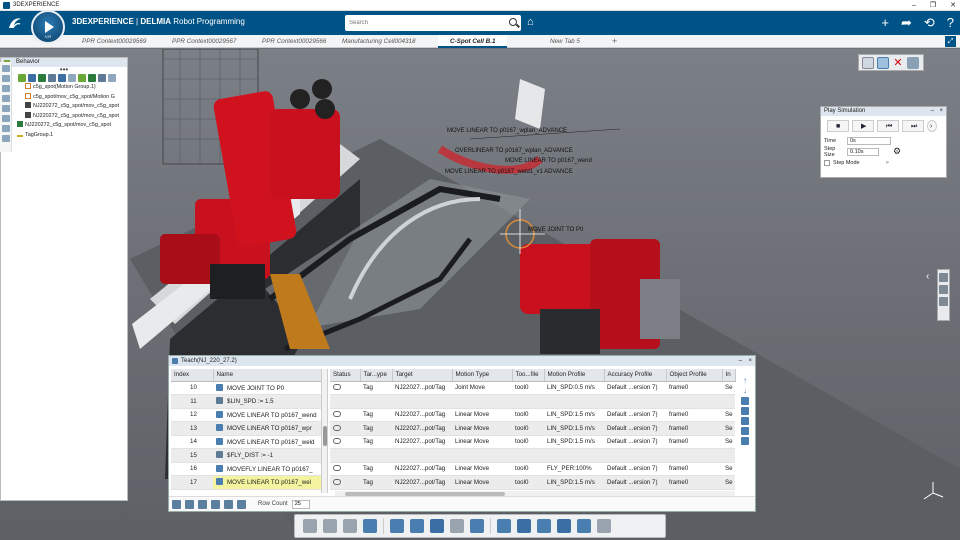 The image size is (960, 540). What do you see at coordinates (379, 41) in the screenshot?
I see `tab-manufacturing-cell: Manufacturing Cell004318` at bounding box center [379, 41].